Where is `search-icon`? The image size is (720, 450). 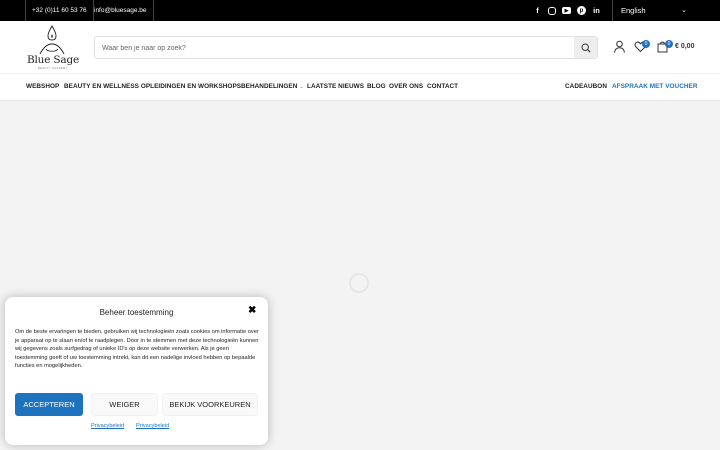
search-icon is located at coordinates (585, 47).